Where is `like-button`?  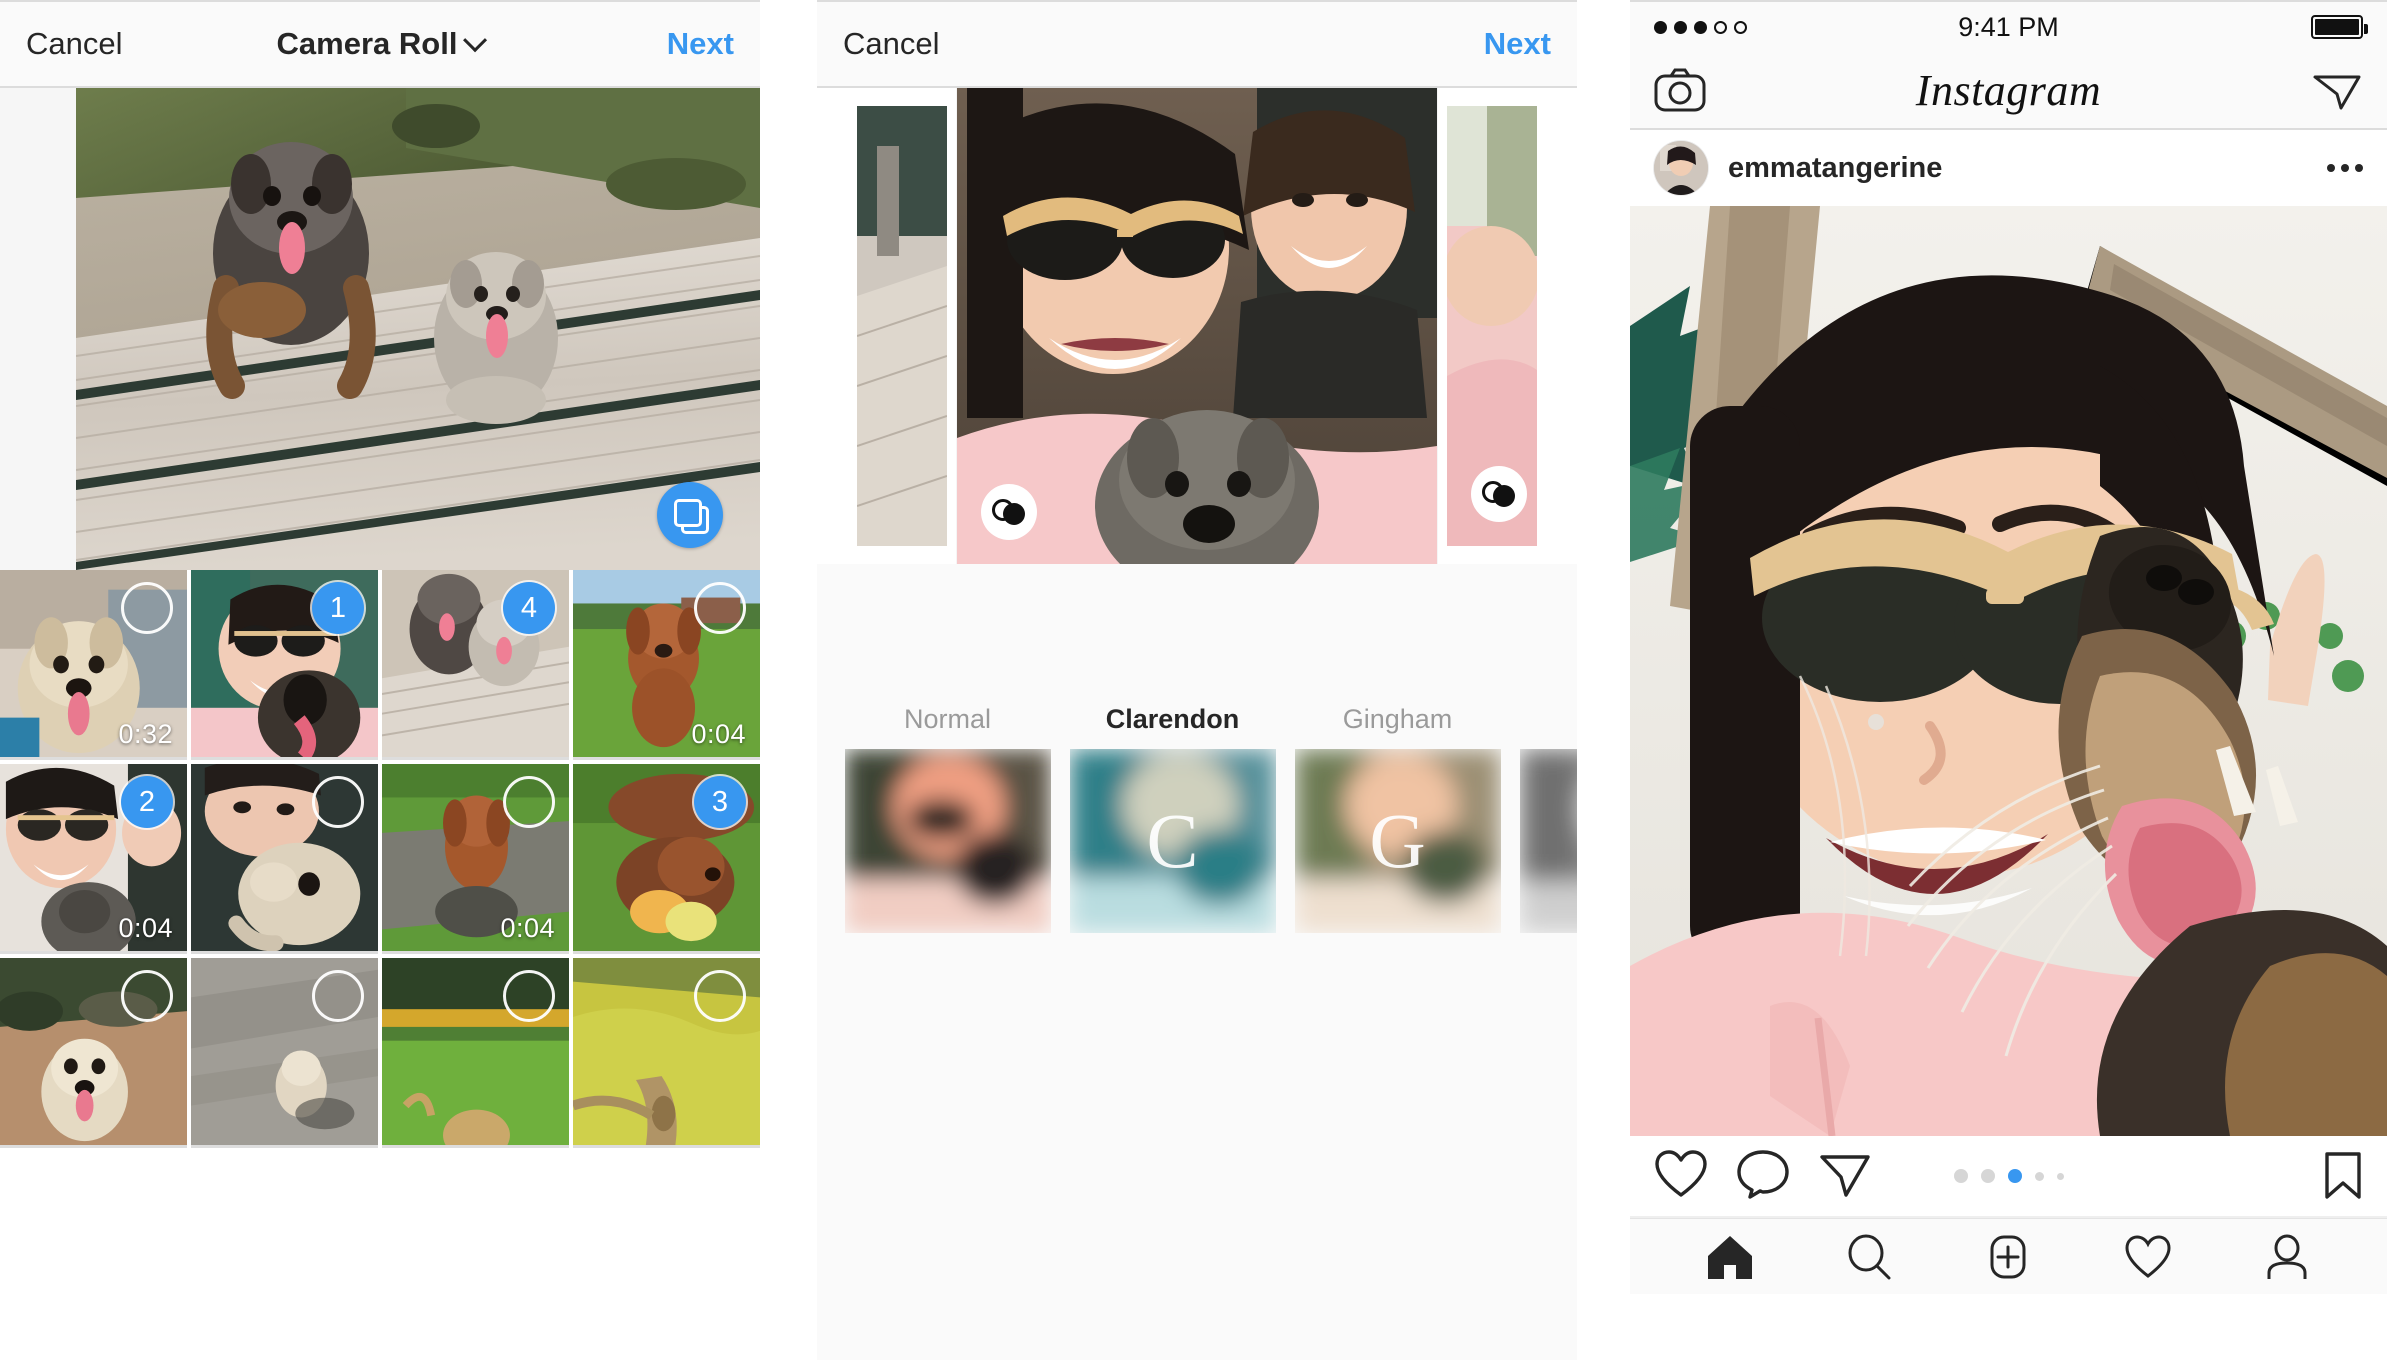
like-button is located at coordinates (1681, 1176).